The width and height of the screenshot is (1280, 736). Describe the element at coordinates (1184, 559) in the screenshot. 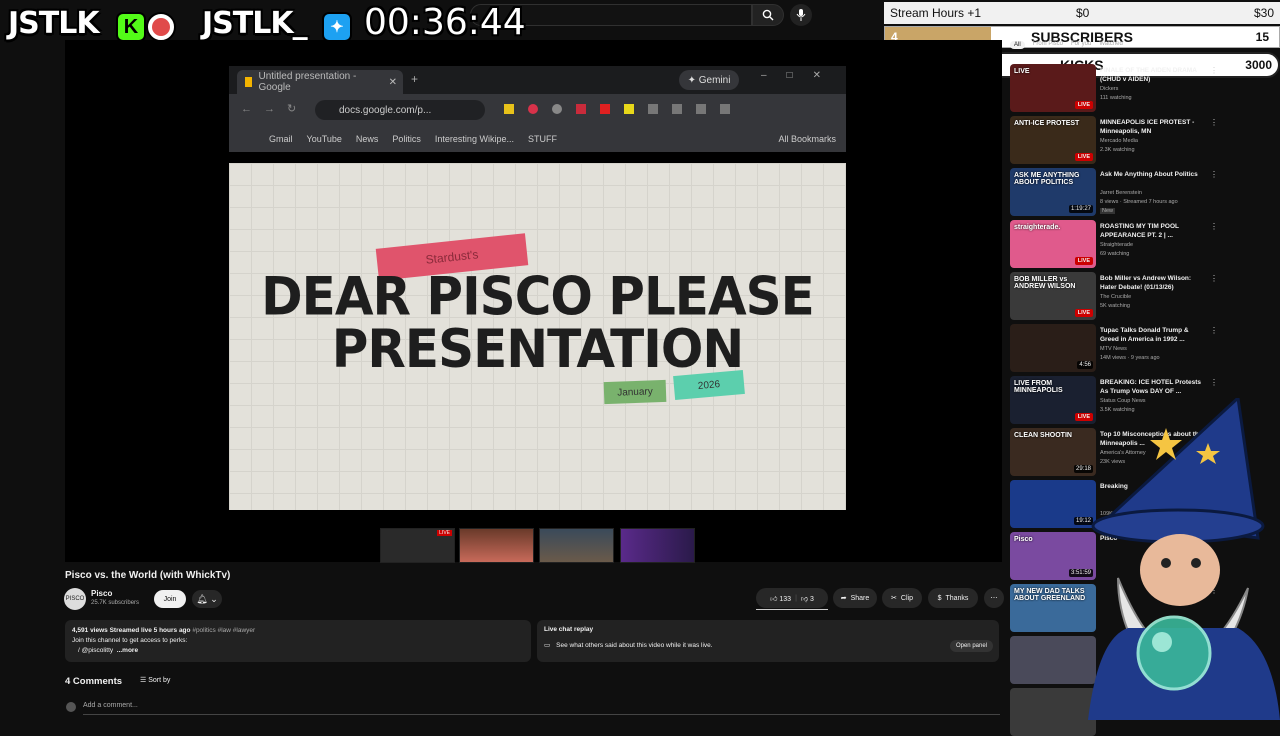

I see `wizard-mascot` at that location.